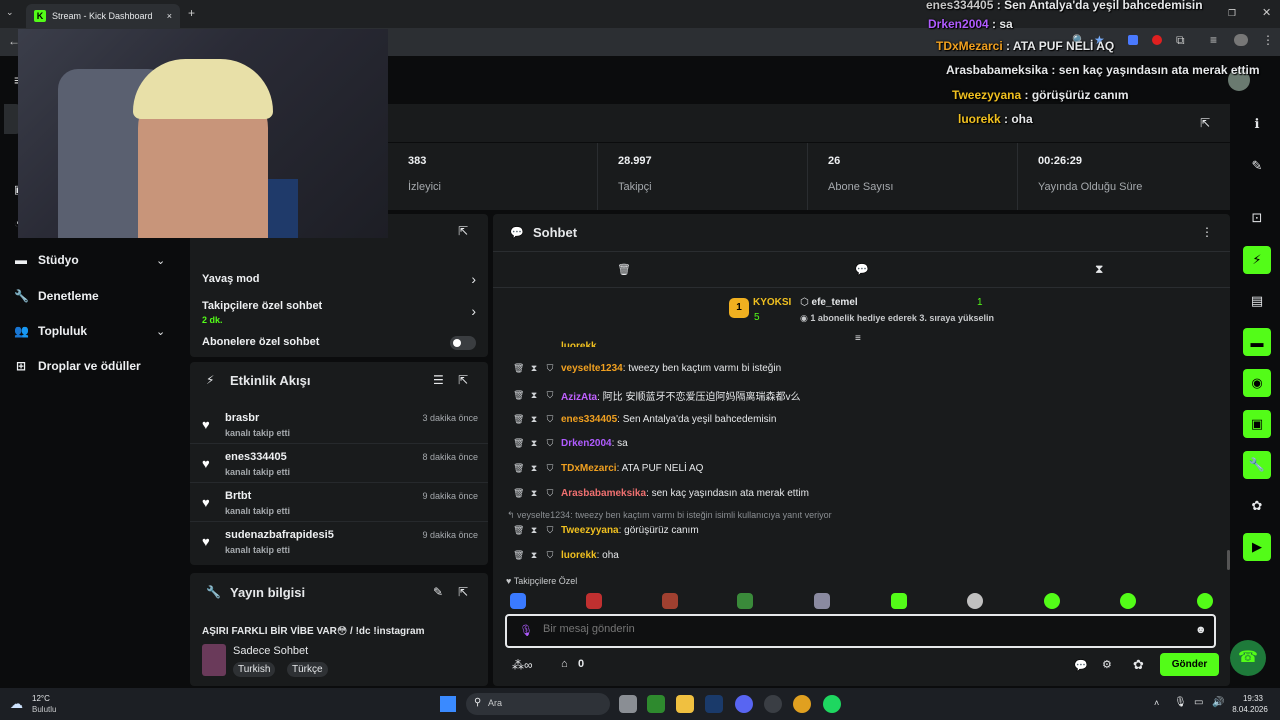  I want to click on community-chevron-down-icon: ⌄, so click(160, 331).